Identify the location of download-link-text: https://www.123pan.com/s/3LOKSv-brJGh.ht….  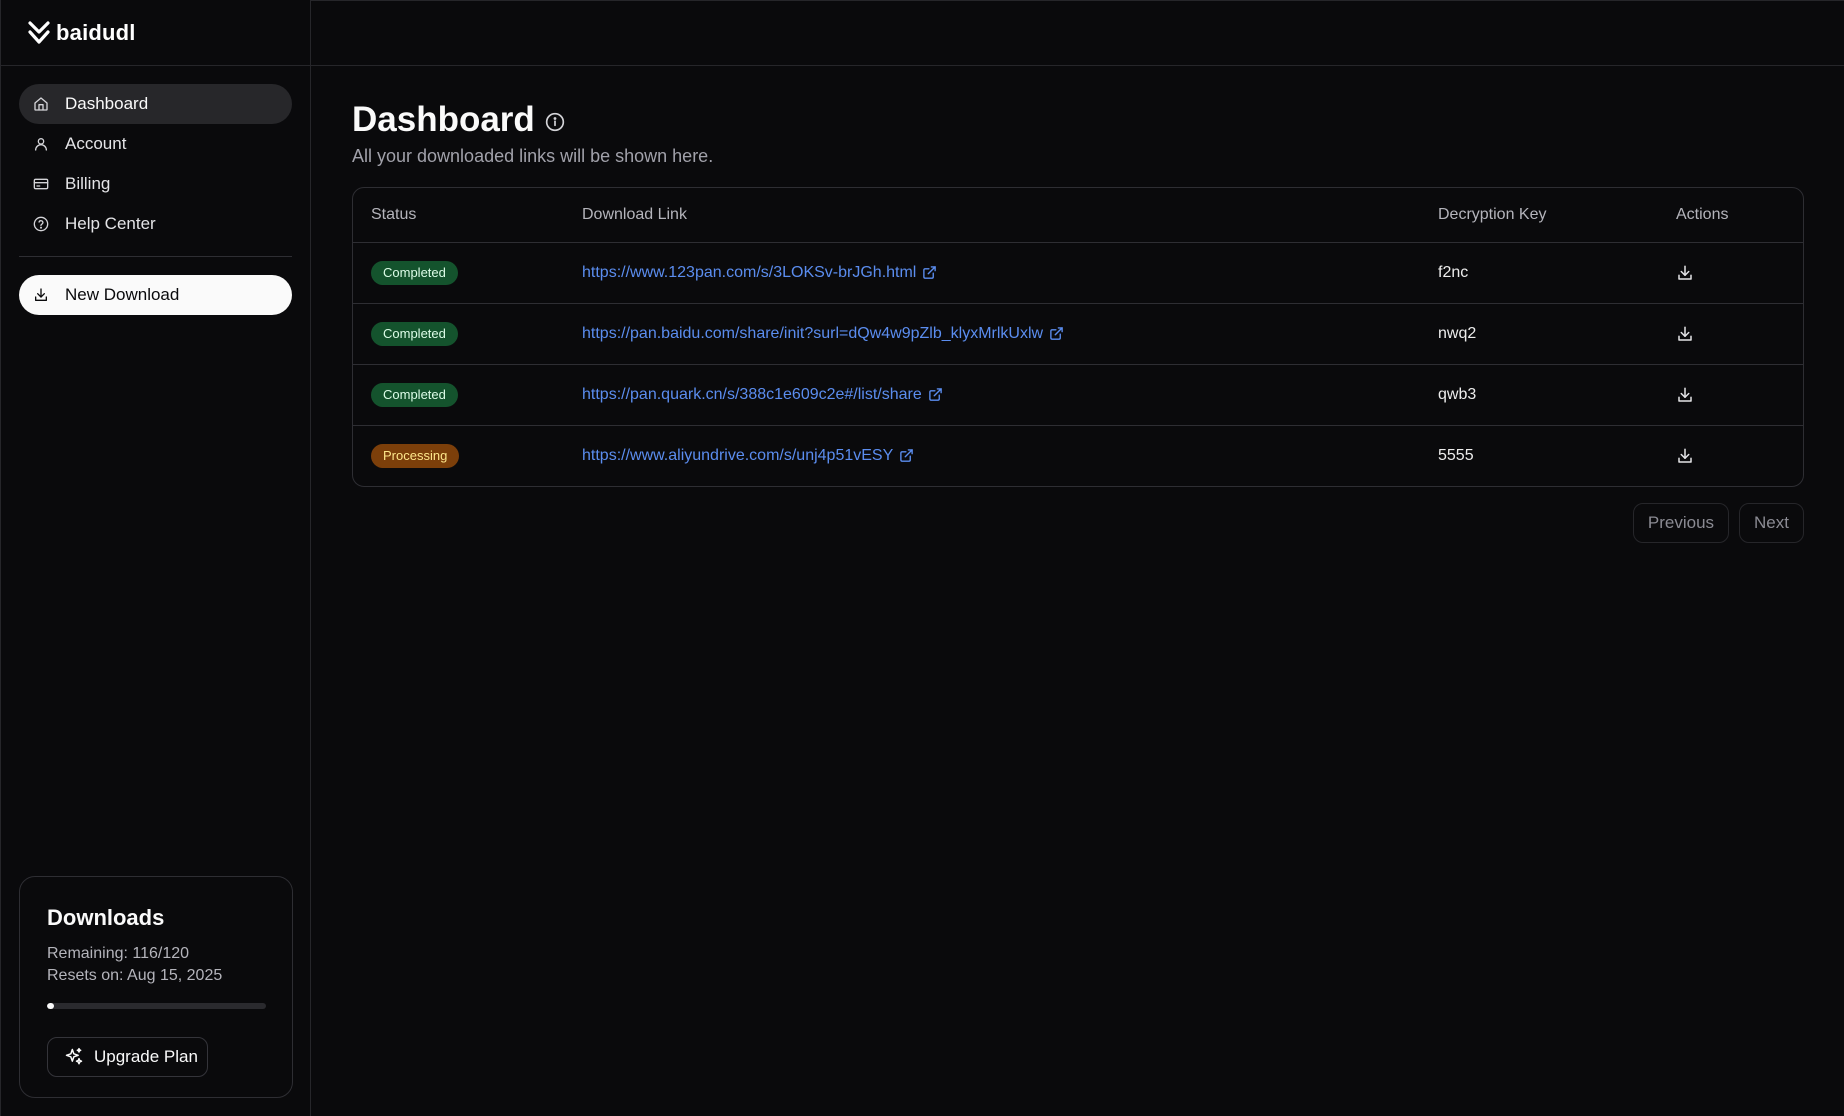
(749, 272).